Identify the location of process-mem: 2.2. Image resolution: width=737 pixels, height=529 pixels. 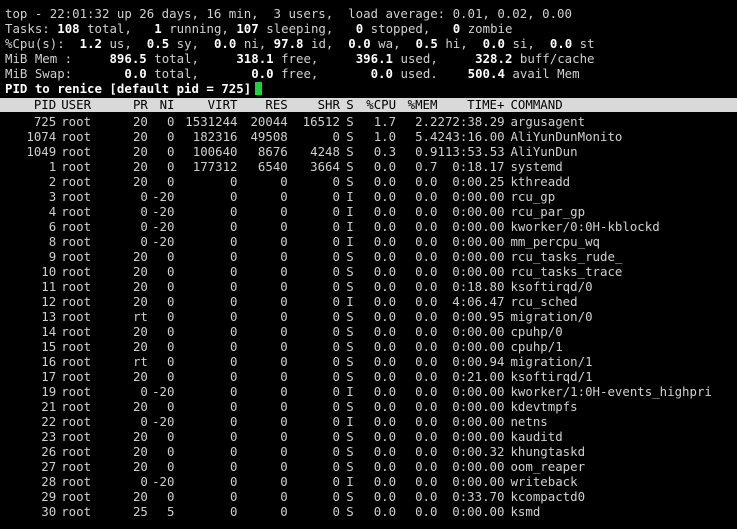
(426, 121).